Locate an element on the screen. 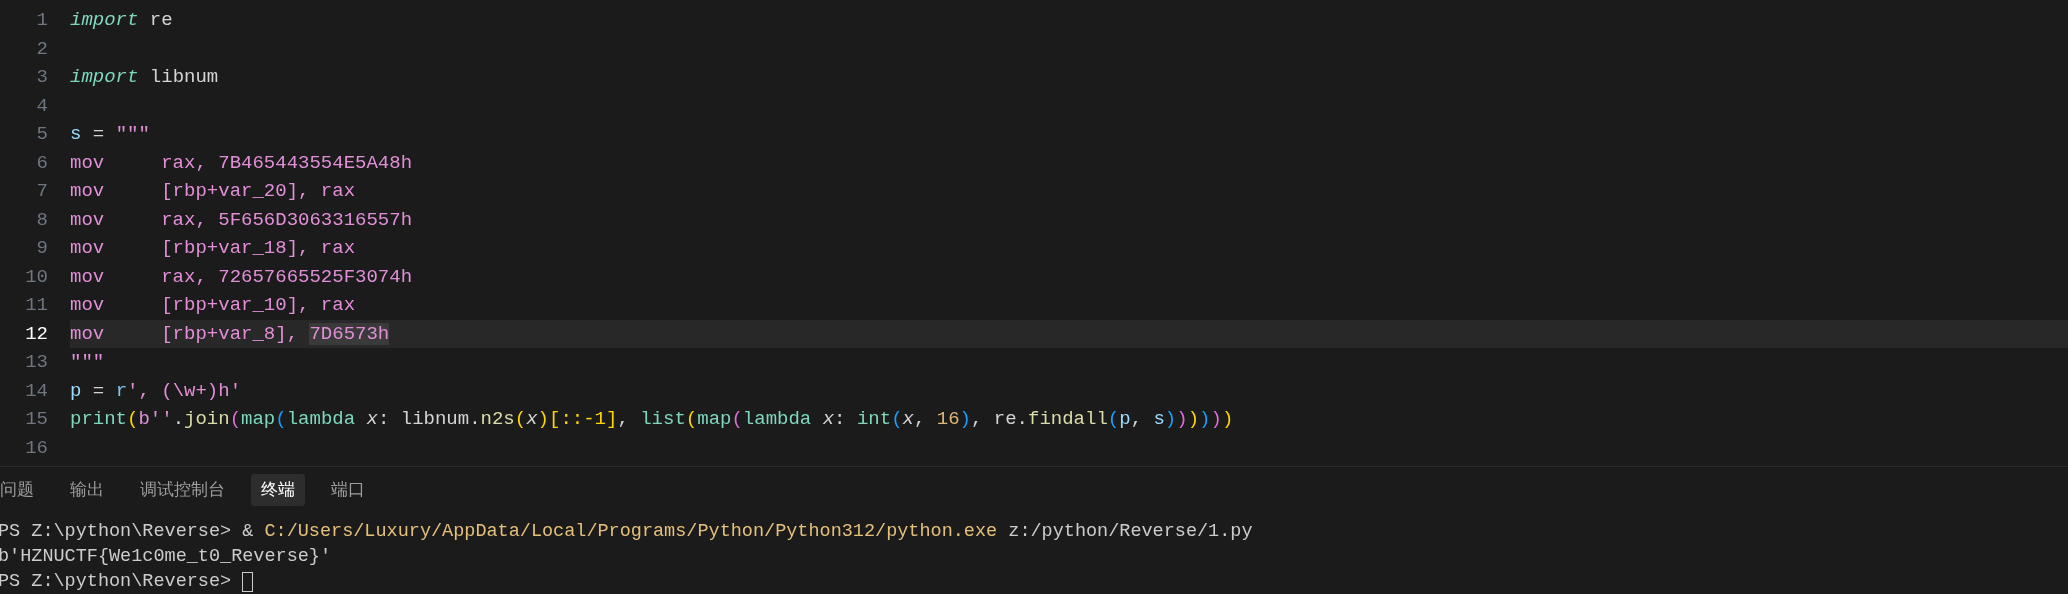 Image resolution: width=2068 pixels, height=594 pixels. line-number: 12 is located at coordinates (36, 334).